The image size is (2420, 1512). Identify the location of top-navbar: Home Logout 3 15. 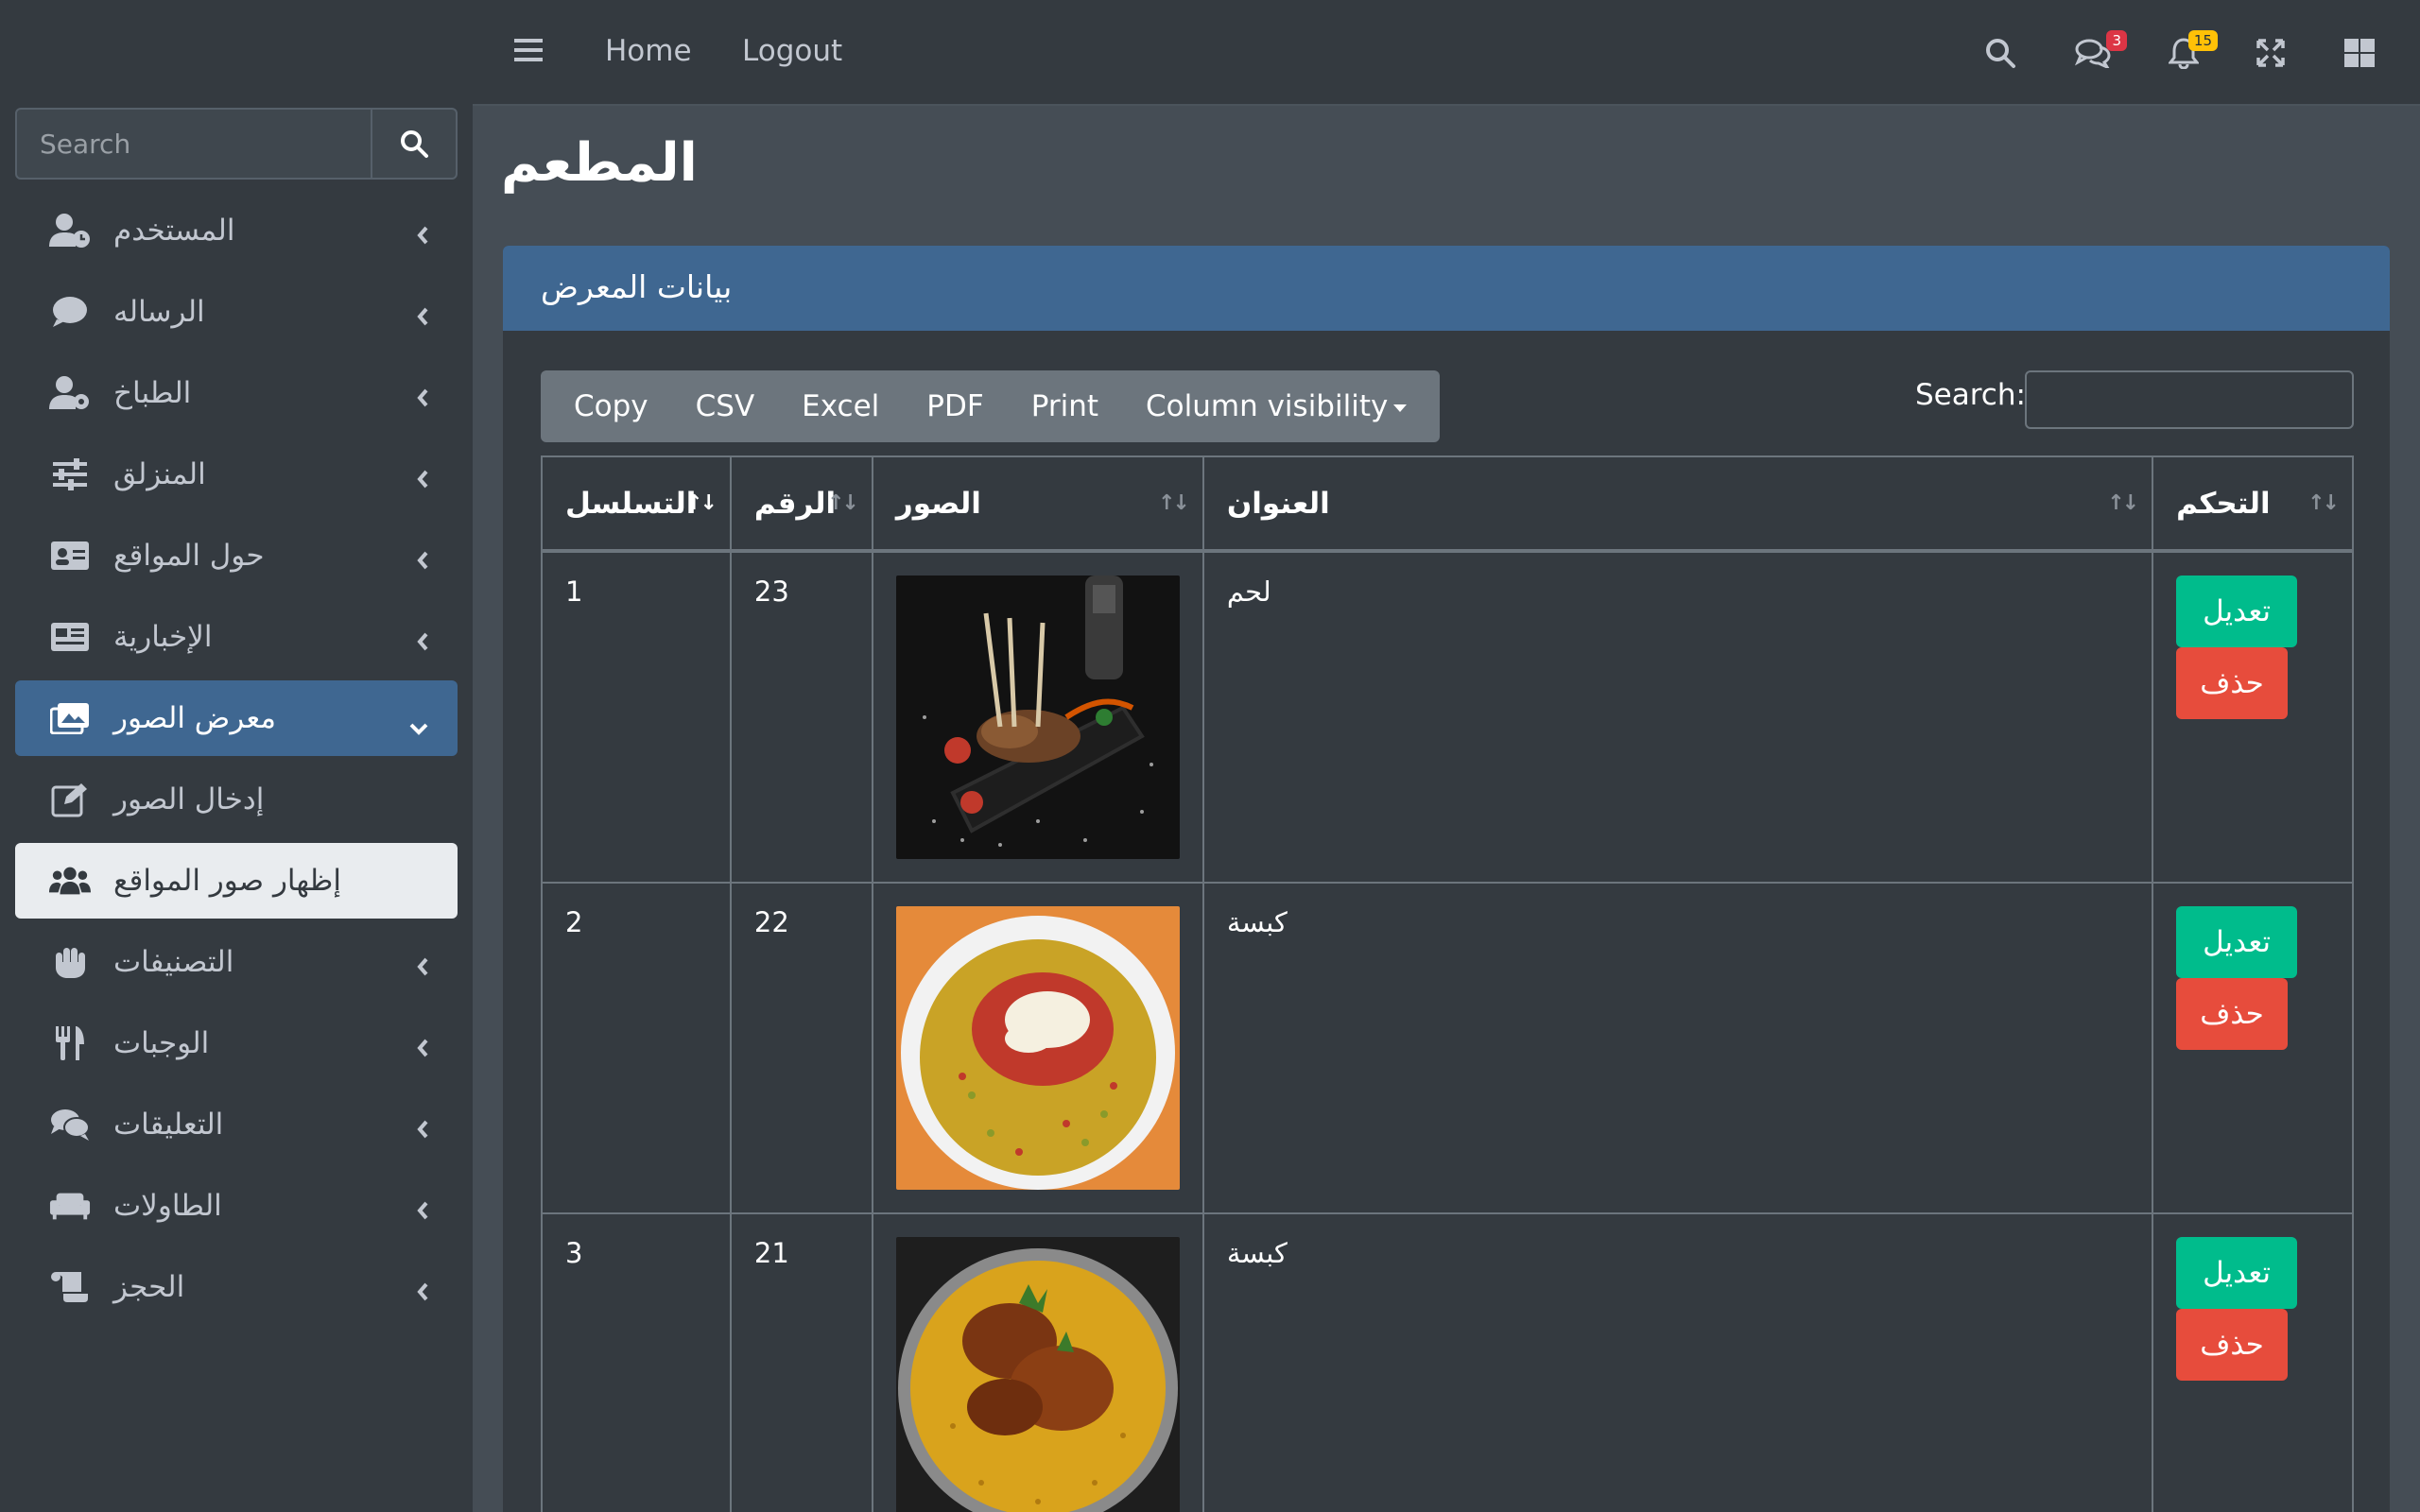
(1446, 53).